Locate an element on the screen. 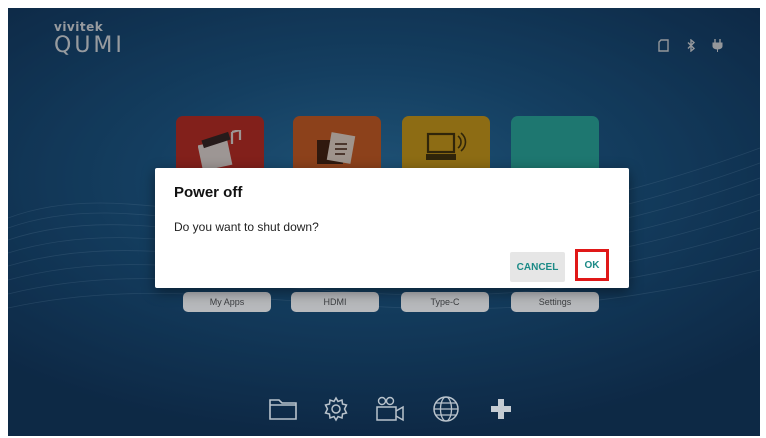 This screenshot has width=766, height=438. dialog-title: Power off is located at coordinates (208, 192).